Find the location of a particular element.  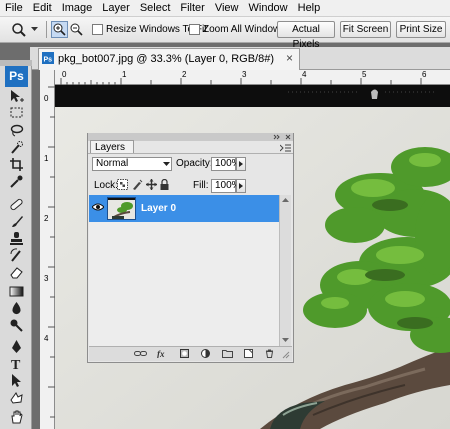

ruler-label-3: 3 is located at coordinates (244, 74).